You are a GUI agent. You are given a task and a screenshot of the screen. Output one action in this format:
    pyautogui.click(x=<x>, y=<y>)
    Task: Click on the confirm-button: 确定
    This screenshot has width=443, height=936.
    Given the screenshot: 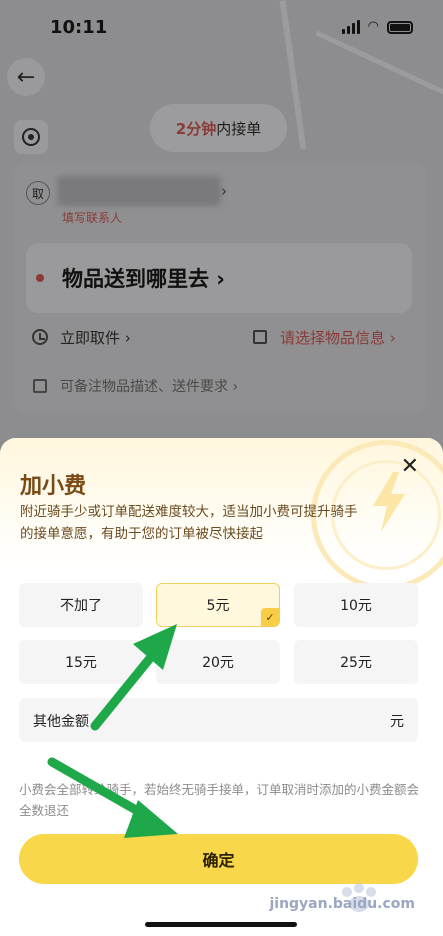 What is the action you would take?
    pyautogui.click(x=218, y=859)
    